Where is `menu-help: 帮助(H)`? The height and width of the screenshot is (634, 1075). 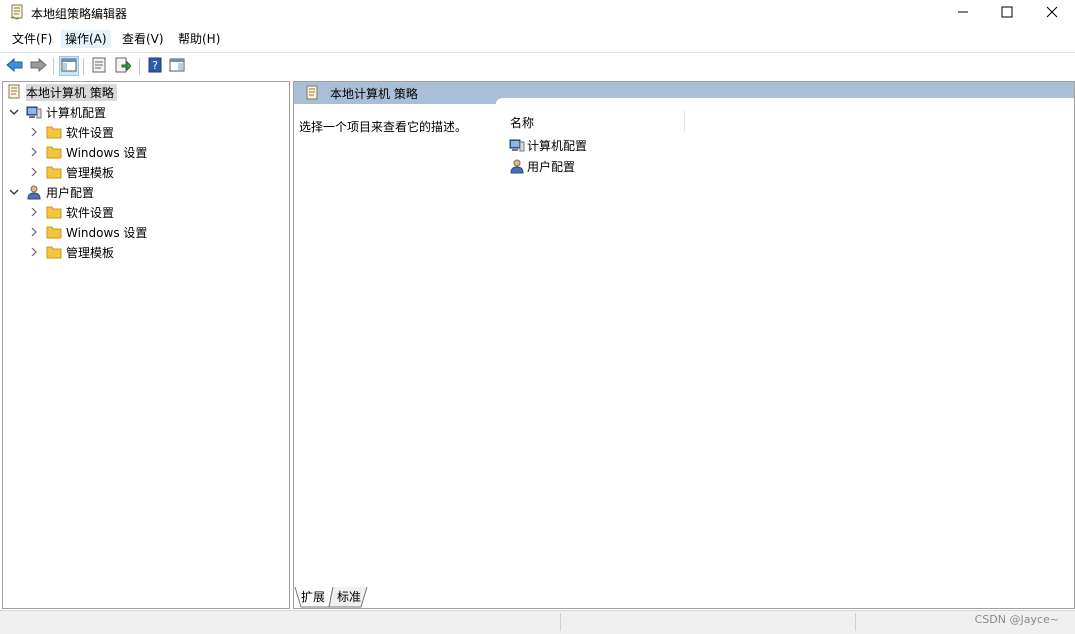
menu-help: 帮助(H) is located at coordinates (199, 39).